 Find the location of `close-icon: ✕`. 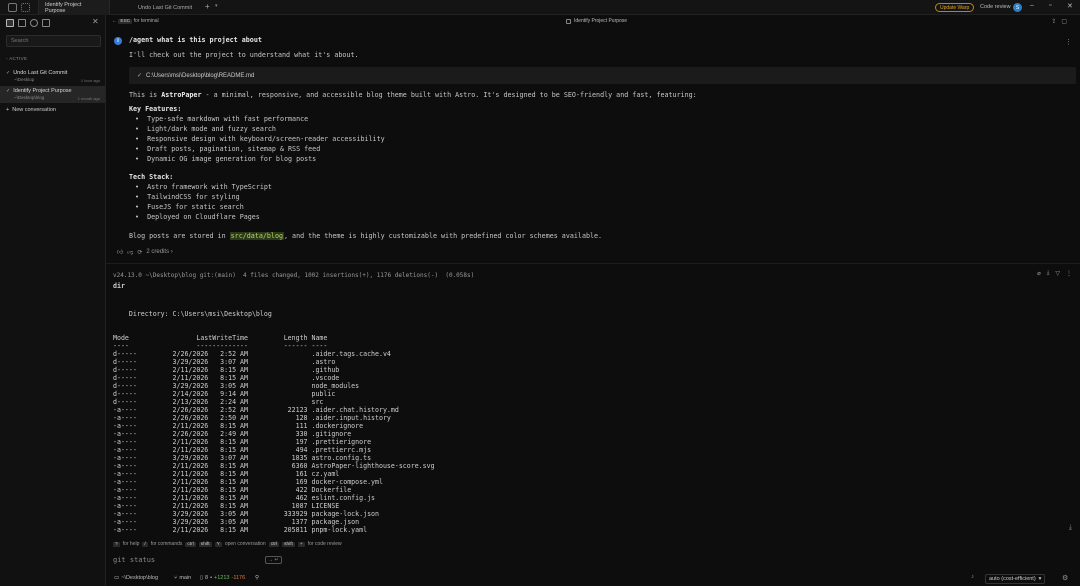

close-icon: ✕ is located at coordinates (1070, 6).